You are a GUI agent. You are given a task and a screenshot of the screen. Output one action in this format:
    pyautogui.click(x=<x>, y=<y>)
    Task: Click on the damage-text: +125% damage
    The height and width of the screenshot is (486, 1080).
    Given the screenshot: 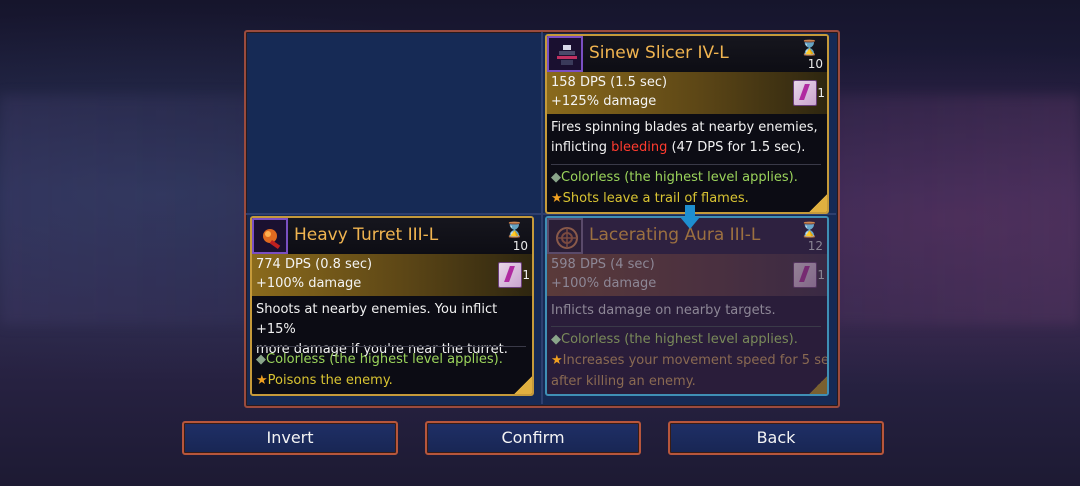 What is the action you would take?
    pyautogui.click(x=604, y=101)
    